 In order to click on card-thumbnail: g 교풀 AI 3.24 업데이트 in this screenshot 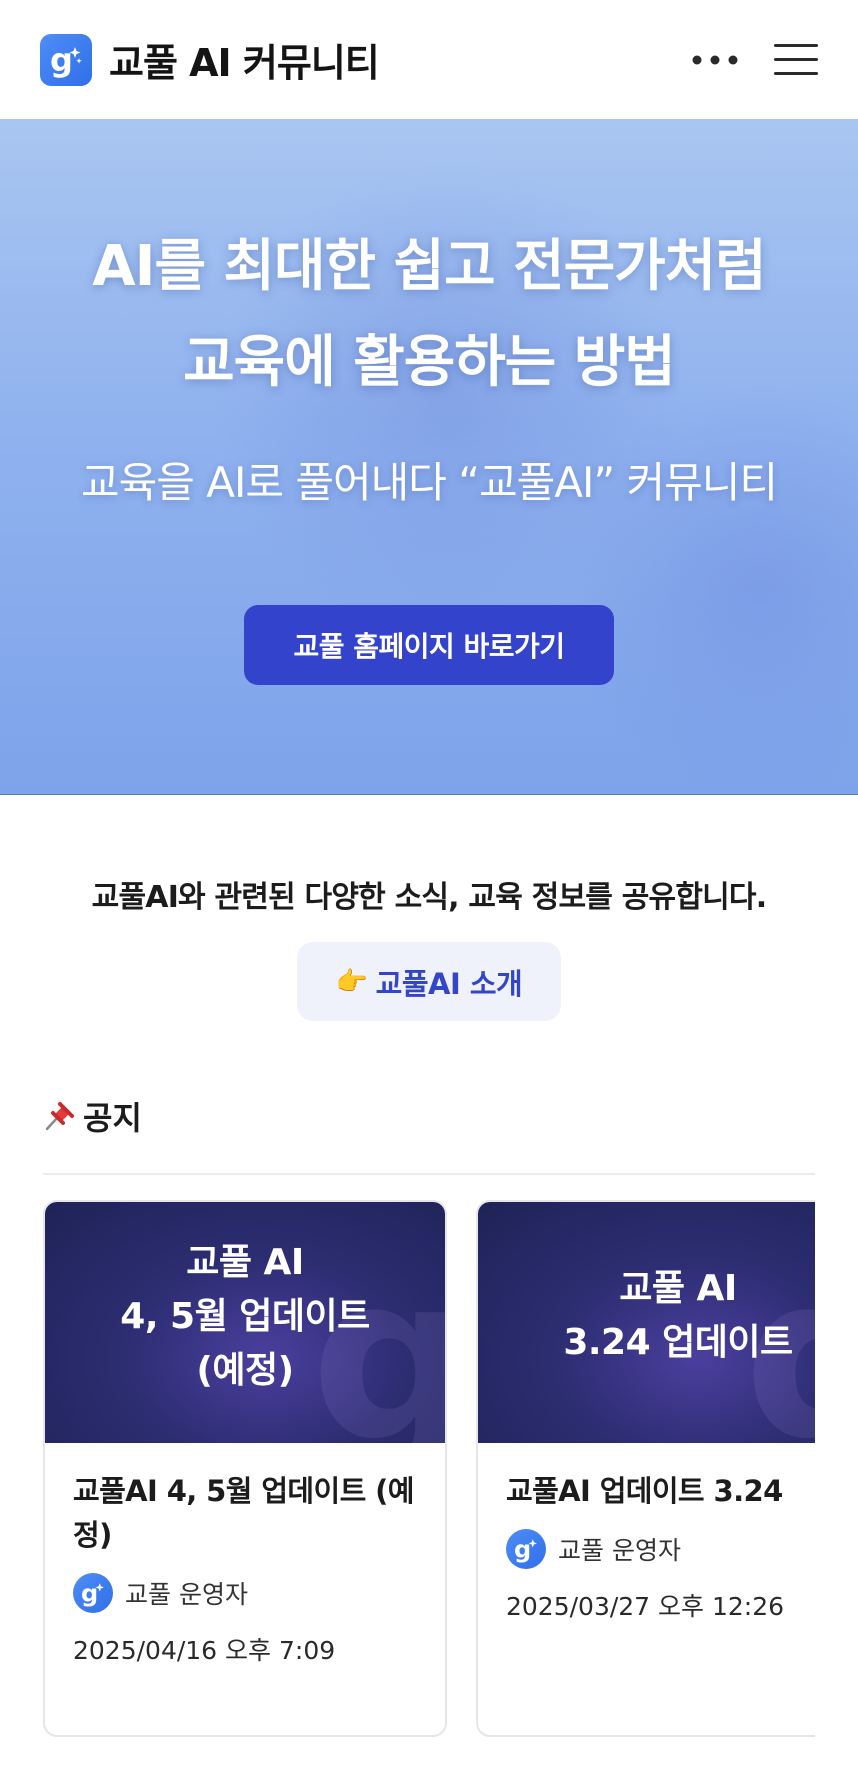, I will do `click(646, 1322)`.